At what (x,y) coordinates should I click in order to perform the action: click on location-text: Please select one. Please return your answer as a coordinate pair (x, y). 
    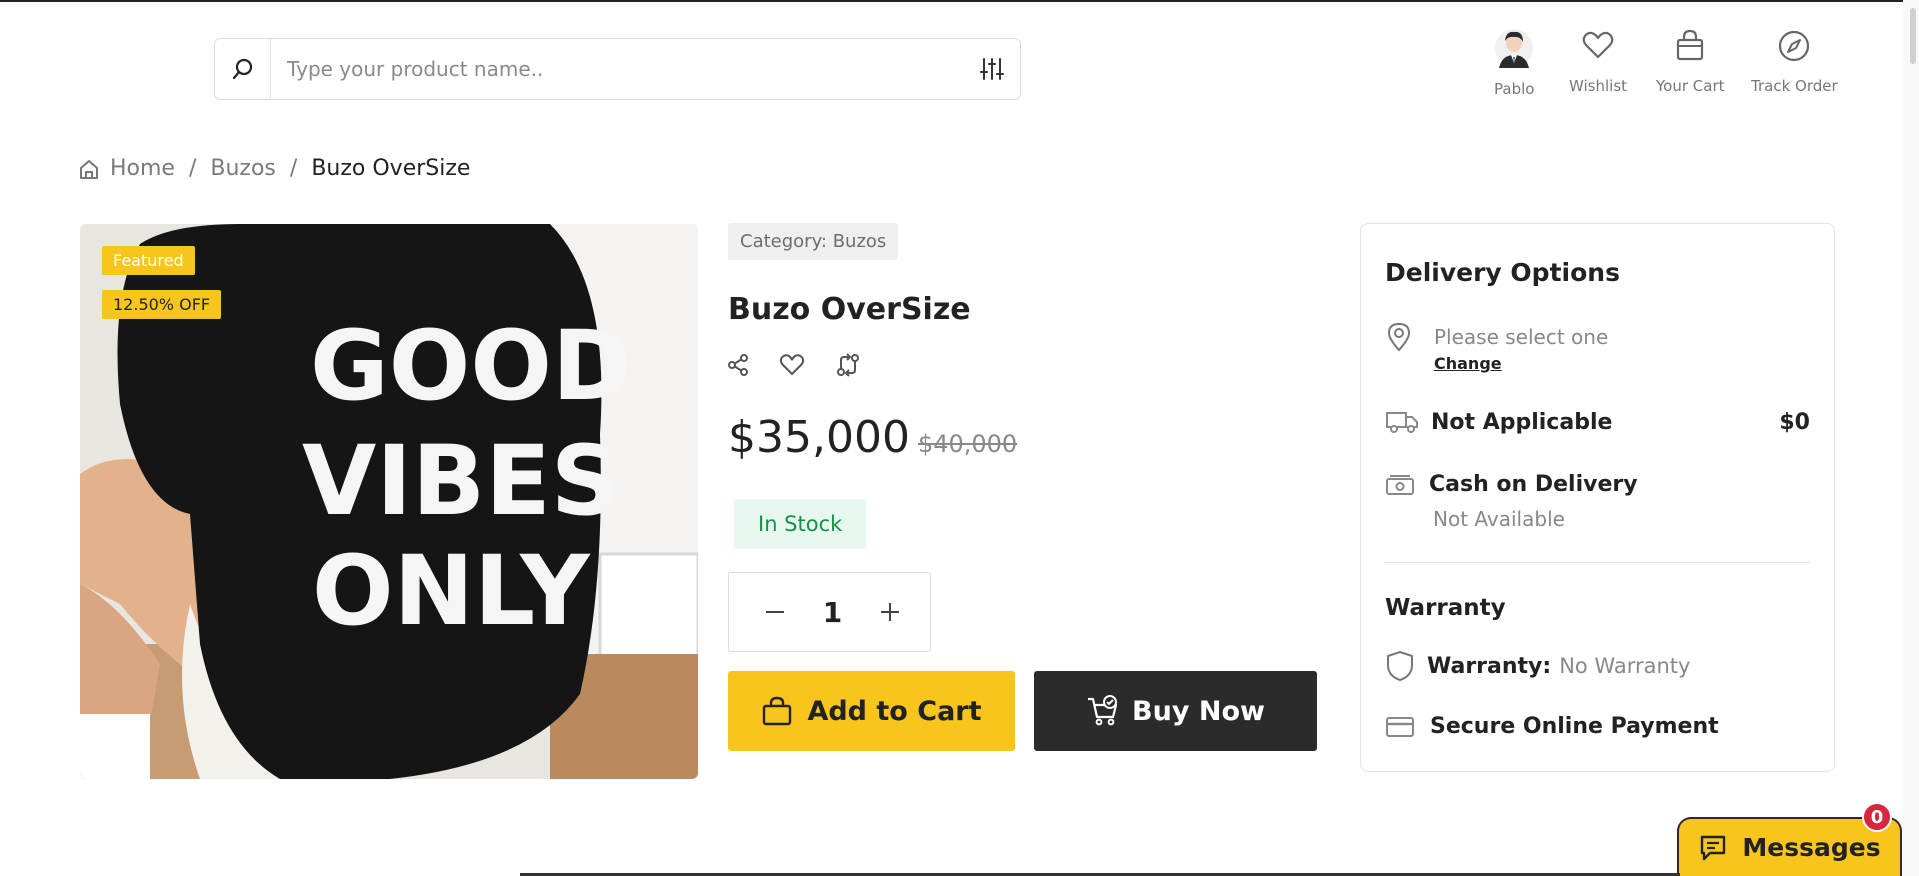
    Looking at the image, I should click on (1521, 337).